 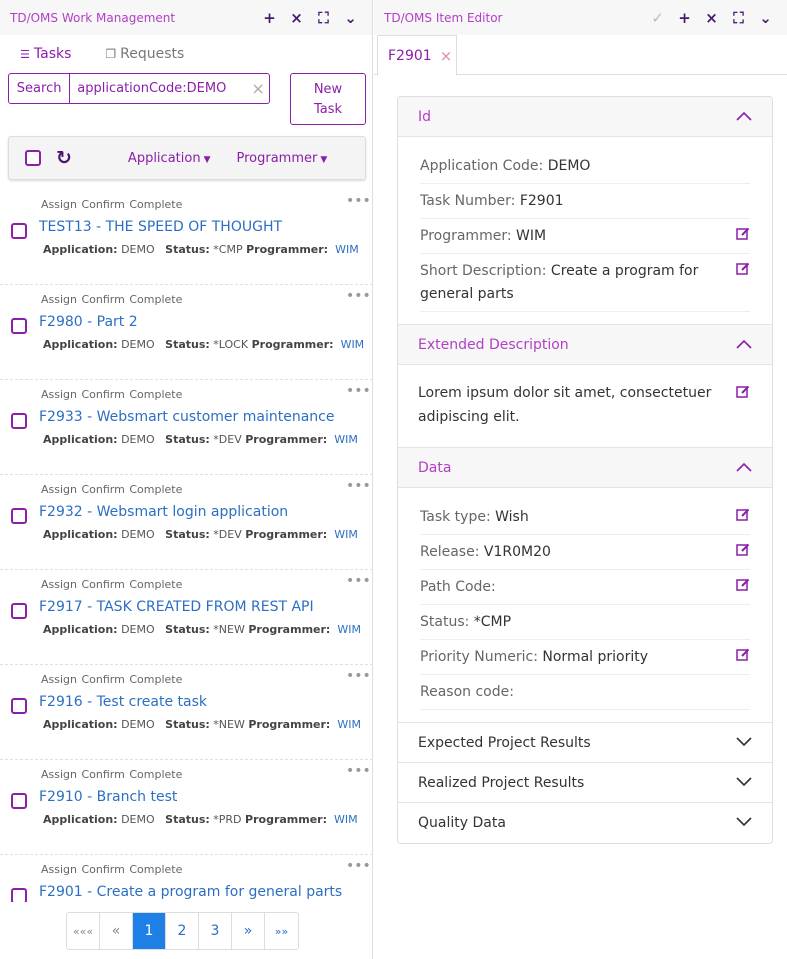 I want to click on chevron-down-icon, so click(x=744, y=743).